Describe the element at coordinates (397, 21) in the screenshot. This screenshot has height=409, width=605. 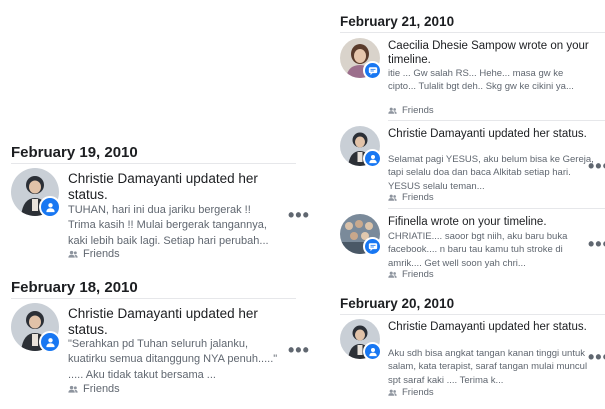
I see `date-header: February 21, 2010` at that location.